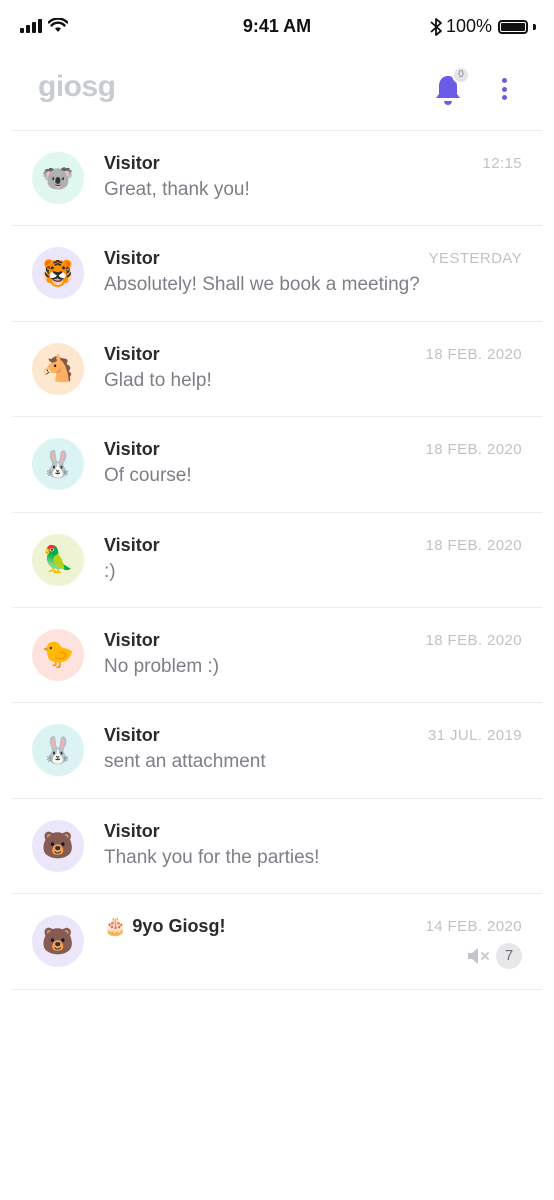 This screenshot has height=1200, width=554. What do you see at coordinates (162, 666) in the screenshot?
I see `message-preview: No problem :)` at bounding box center [162, 666].